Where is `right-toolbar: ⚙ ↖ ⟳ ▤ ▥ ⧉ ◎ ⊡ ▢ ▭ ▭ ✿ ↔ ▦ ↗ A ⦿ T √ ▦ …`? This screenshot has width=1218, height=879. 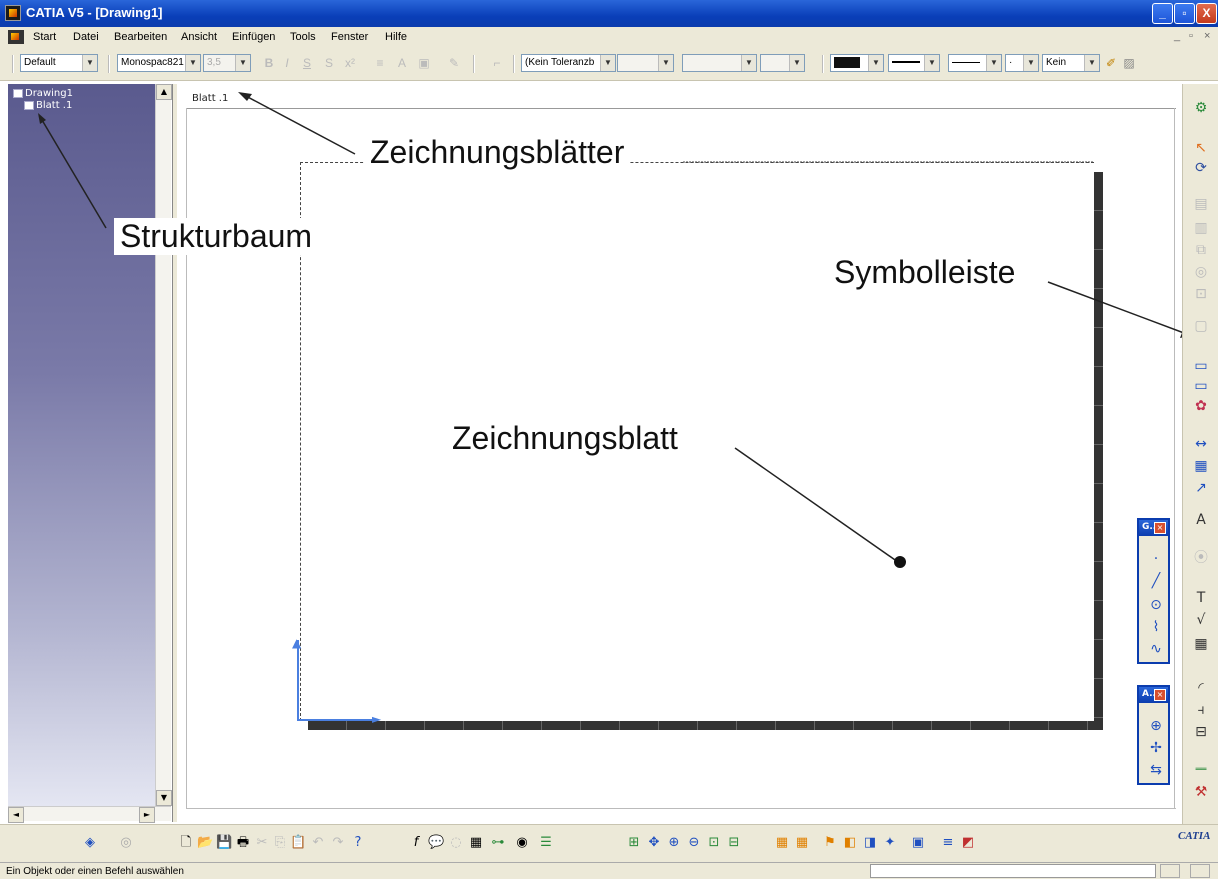 right-toolbar: ⚙ ↖ ⟳ ▤ ▥ ⧉ ◎ ⊡ ▢ ▭ ▭ ✿ ↔ ▦ ↗ A ⦿ T √ ▦ … is located at coordinates (1200, 454).